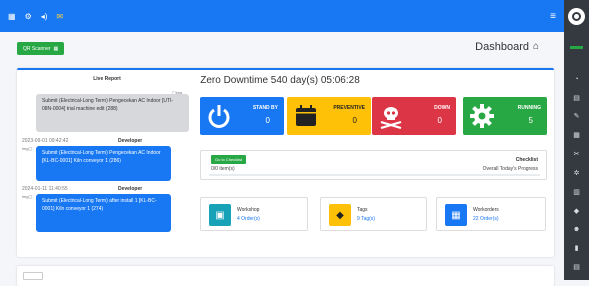 The height and width of the screenshot is (286, 589). I want to click on stat-standby: STAND BY 0, so click(242, 116).